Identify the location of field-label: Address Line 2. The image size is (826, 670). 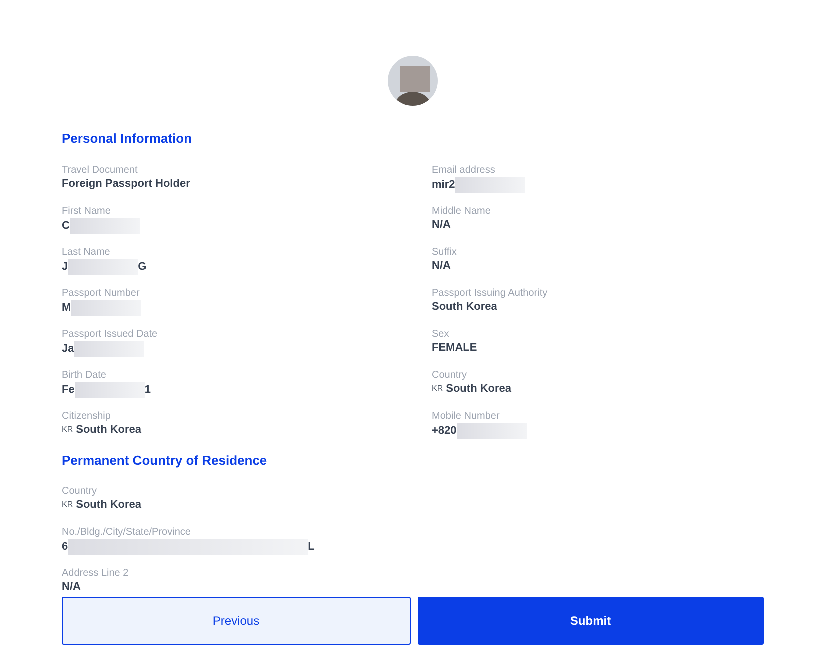
(95, 573).